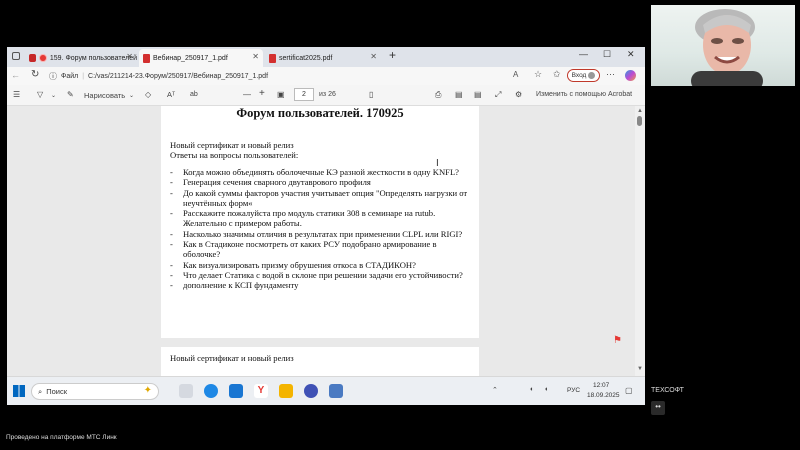 This screenshot has width=800, height=450. I want to click on page-count: из 26, so click(327, 94).